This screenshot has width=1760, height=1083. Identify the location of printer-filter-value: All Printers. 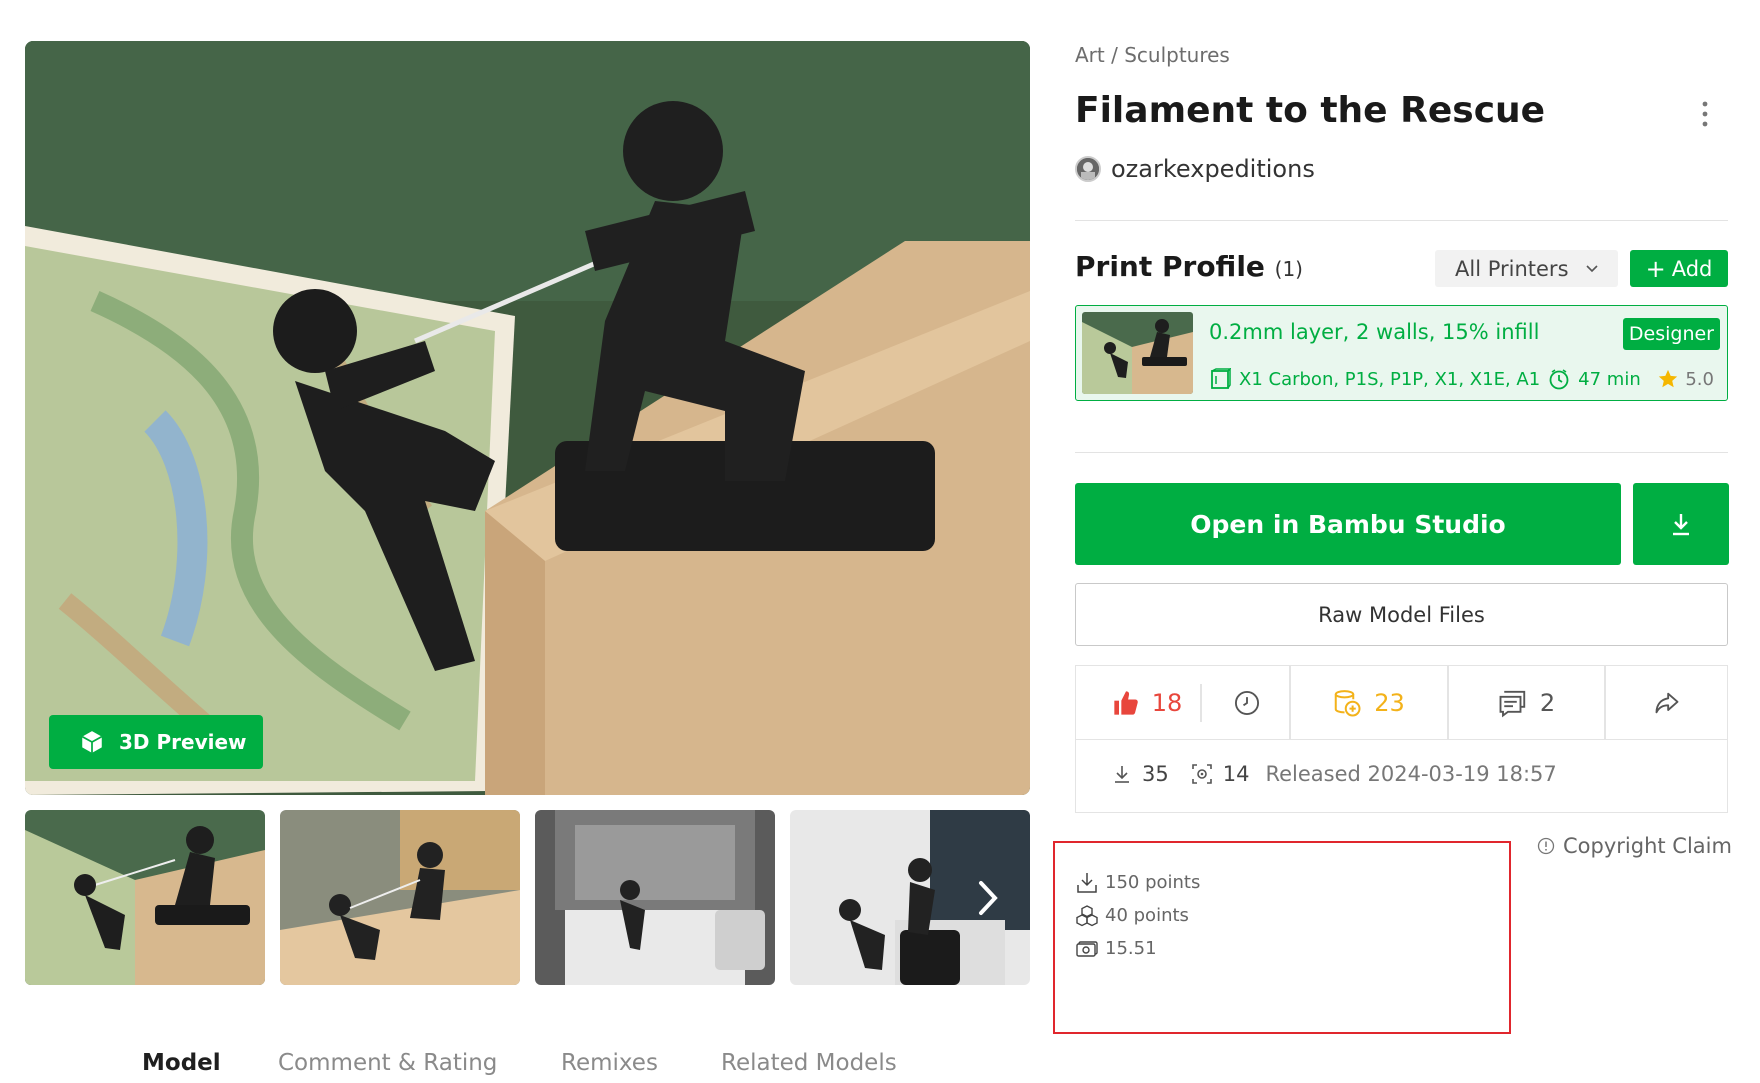
(1512, 268).